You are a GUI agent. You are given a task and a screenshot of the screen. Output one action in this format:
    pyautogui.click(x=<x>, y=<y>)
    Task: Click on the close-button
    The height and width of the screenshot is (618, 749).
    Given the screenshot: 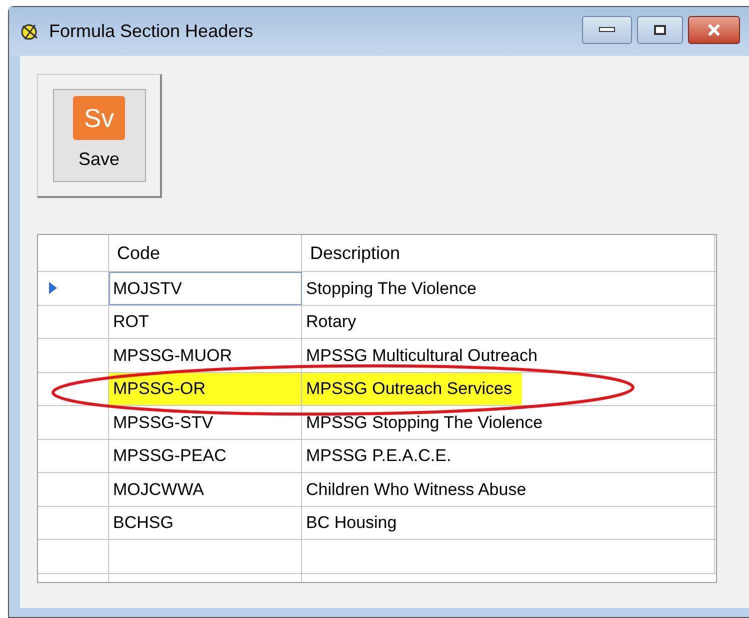 What is the action you would take?
    pyautogui.click(x=714, y=30)
    